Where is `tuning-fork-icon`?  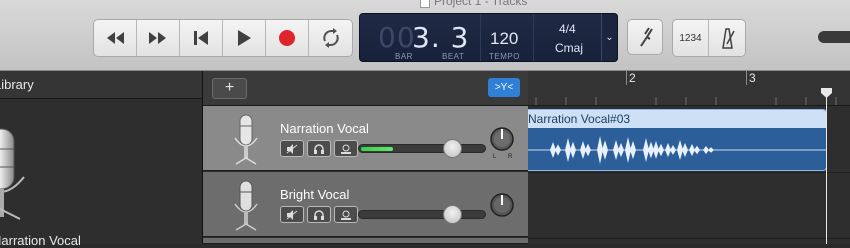 tuning-fork-icon is located at coordinates (646, 37).